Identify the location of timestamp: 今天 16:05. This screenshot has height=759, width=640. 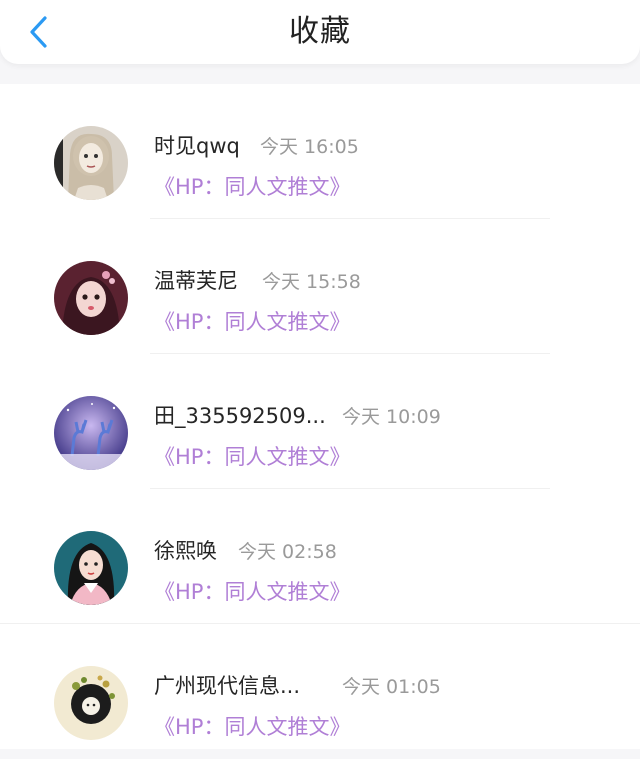
(309, 147).